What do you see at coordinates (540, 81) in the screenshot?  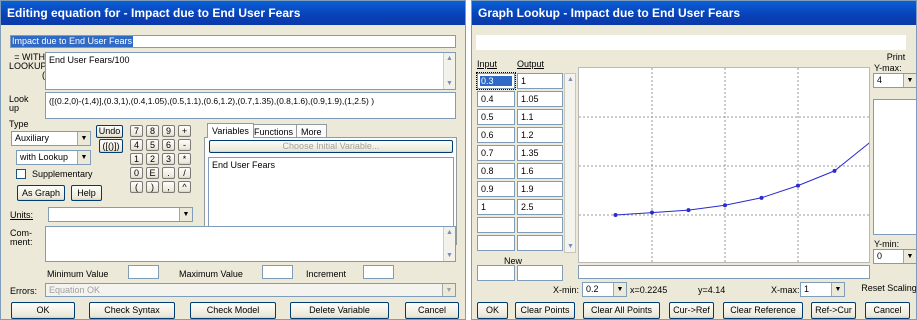 I see `output-cell: 1` at bounding box center [540, 81].